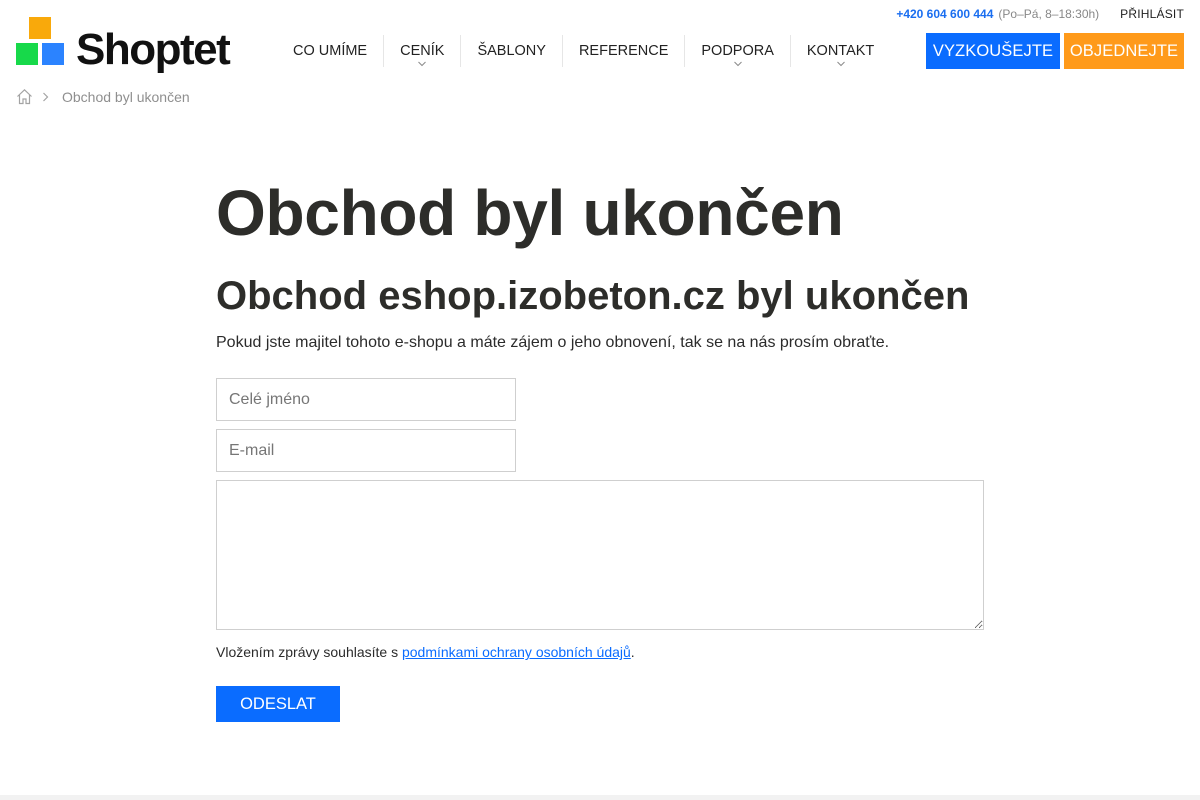 The image size is (1200, 800). I want to click on message-textarea, so click(600, 555).